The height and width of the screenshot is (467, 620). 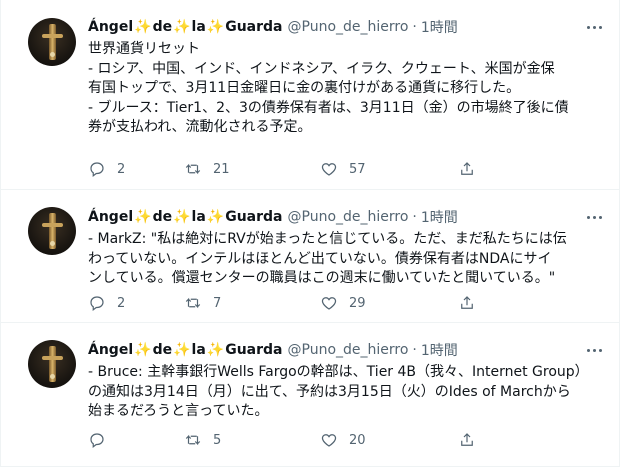 I want to click on reply-button, so click(x=136, y=440).